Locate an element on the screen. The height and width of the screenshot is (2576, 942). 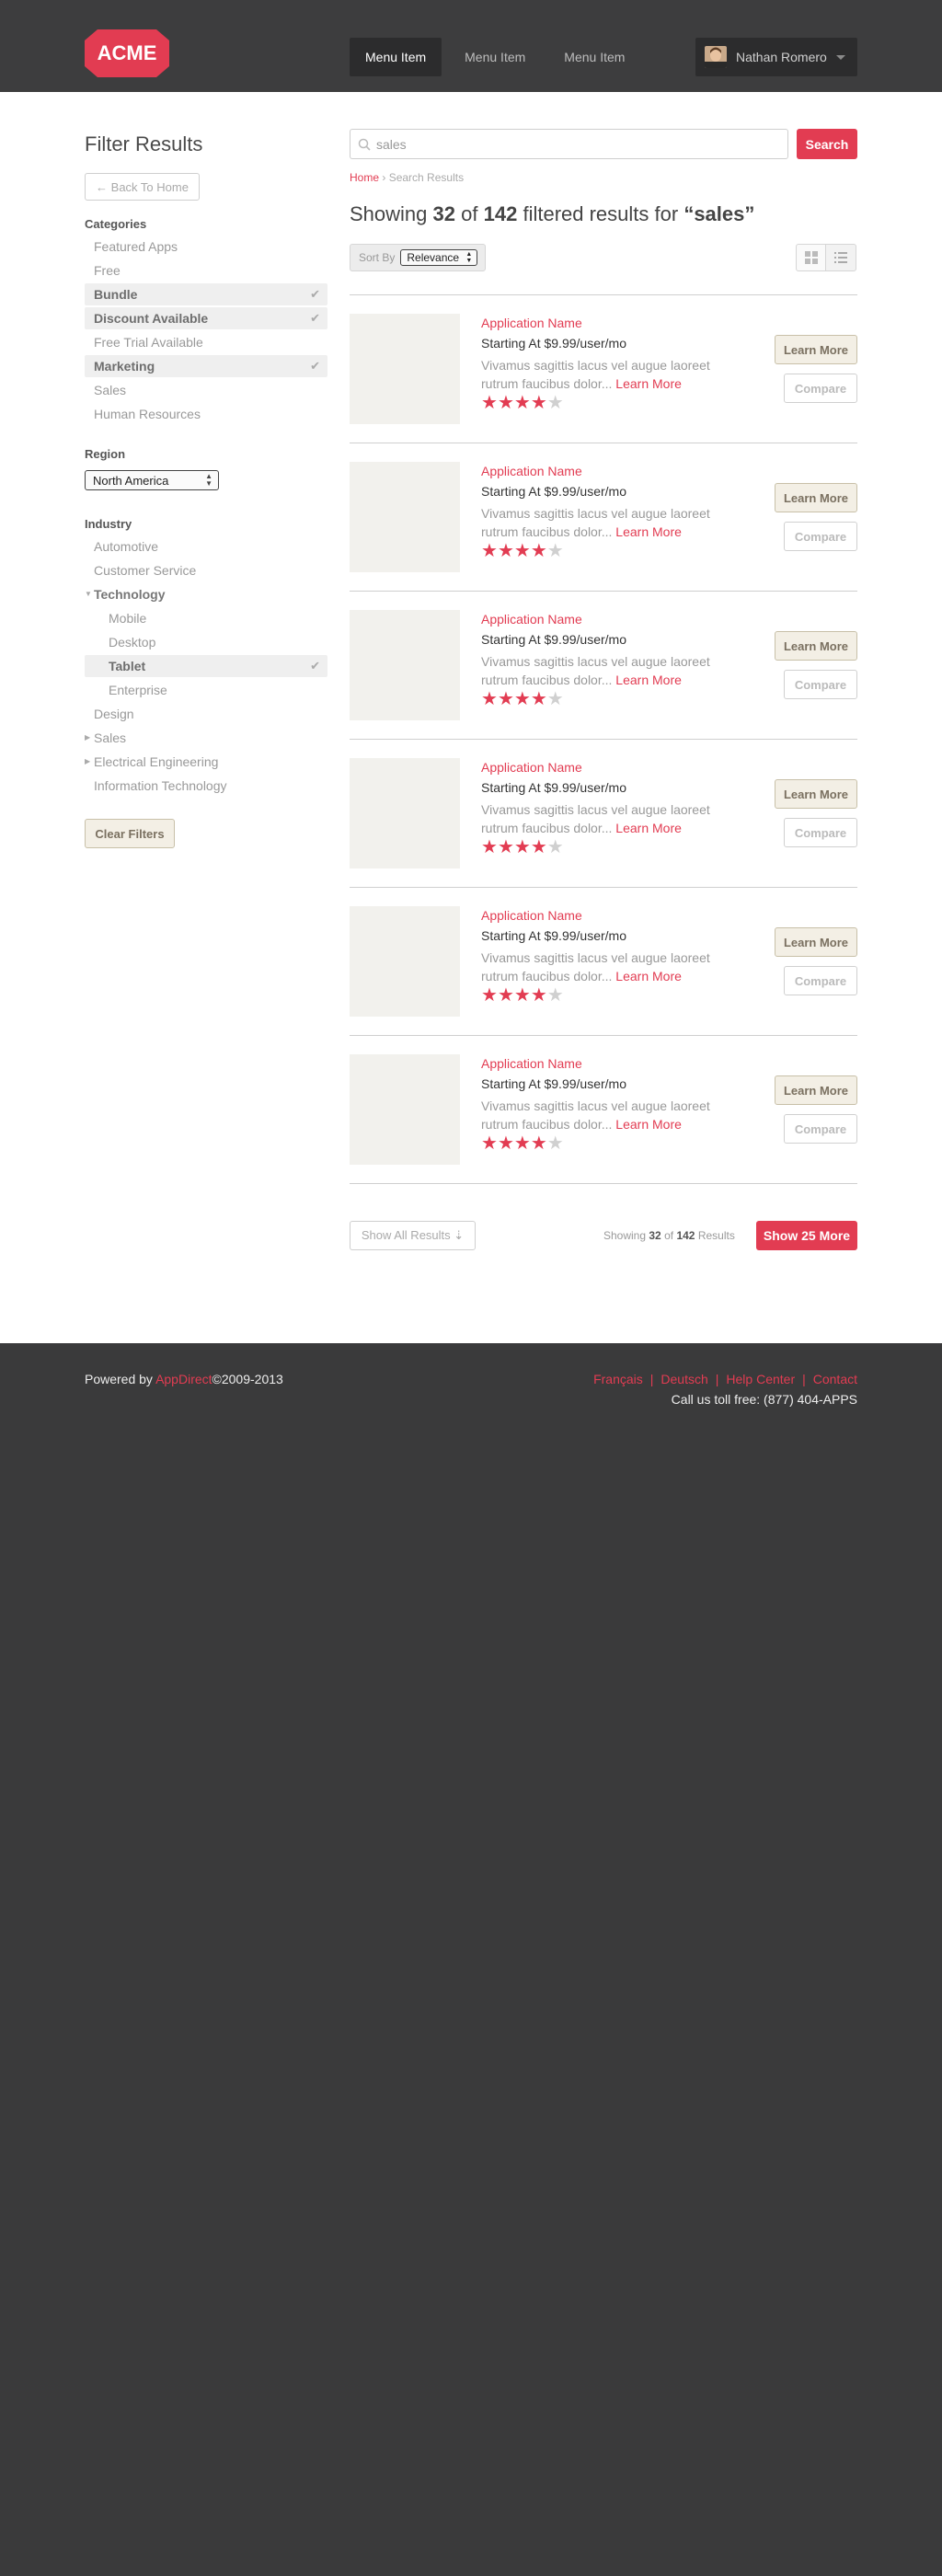
nav-menu-item-1: Menu Item is located at coordinates (396, 57).